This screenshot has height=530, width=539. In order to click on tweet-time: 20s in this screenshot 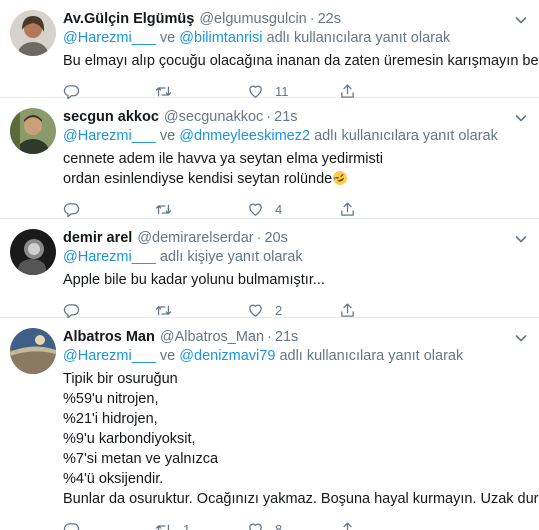, I will do `click(275, 238)`.